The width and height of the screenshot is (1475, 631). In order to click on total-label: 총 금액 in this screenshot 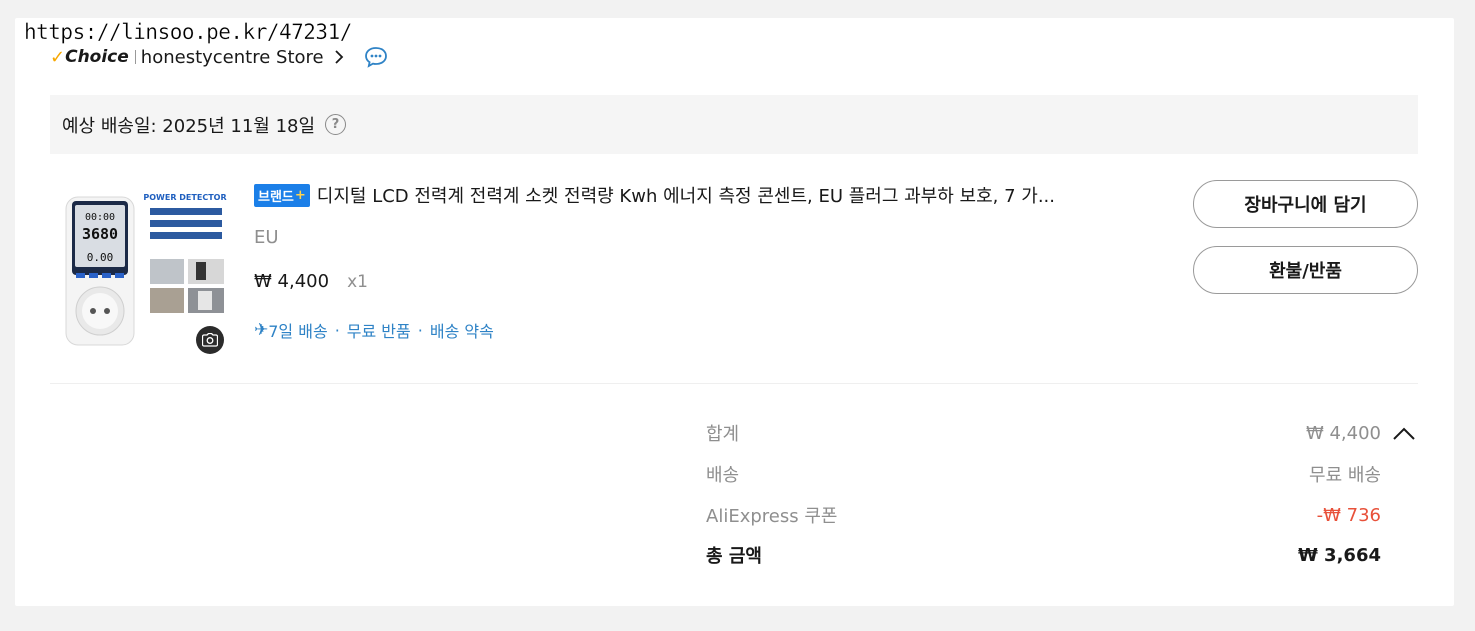, I will do `click(734, 556)`.